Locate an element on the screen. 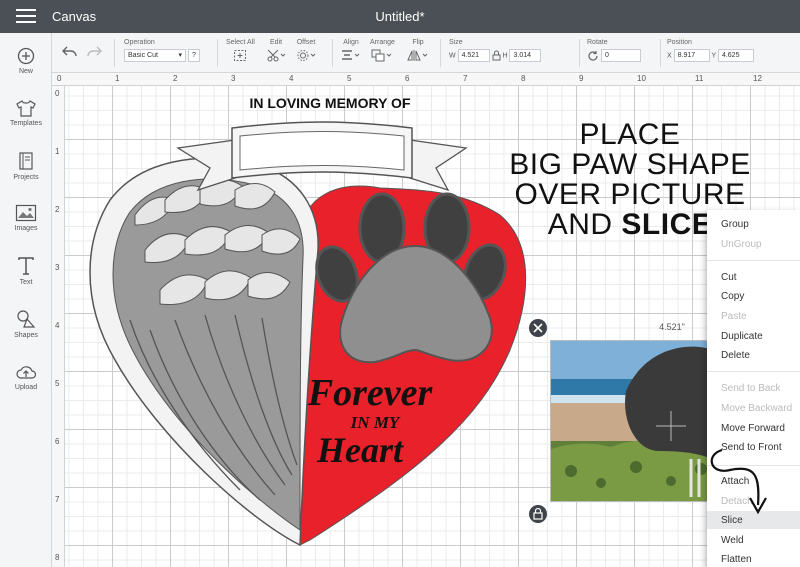  ruler-left-tick-label: 3 is located at coordinates (57, 267).